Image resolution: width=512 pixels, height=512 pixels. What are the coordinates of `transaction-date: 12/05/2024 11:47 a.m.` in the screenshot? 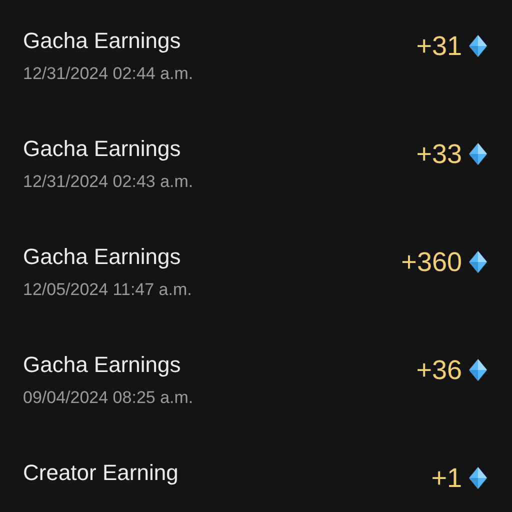 It's located at (107, 290).